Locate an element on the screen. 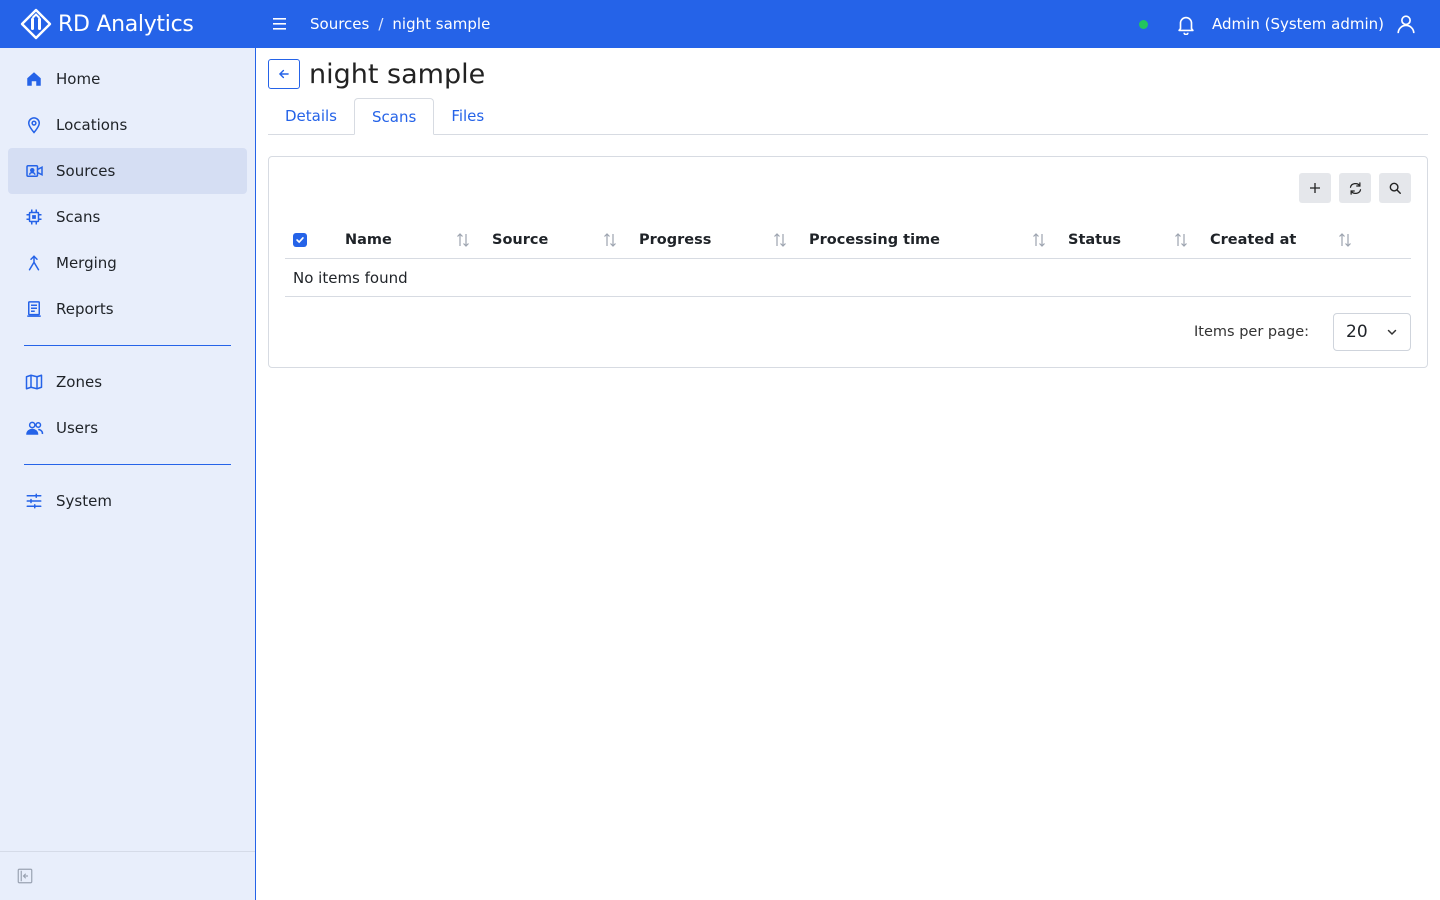  items-per-page-label: Items per page: is located at coordinates (1251, 332).